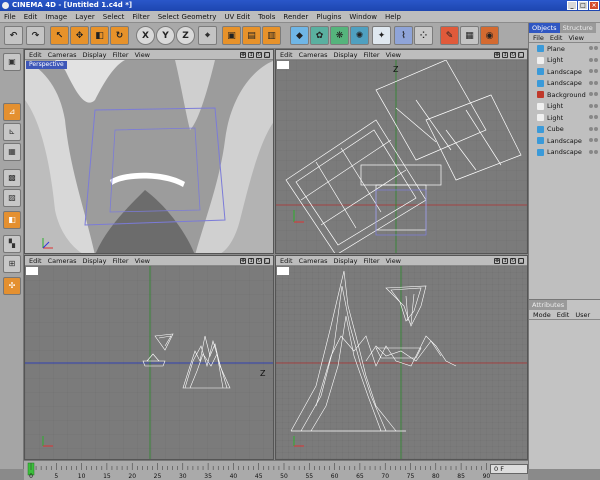 The height and width of the screenshot is (480, 600). What do you see at coordinates (12, 286) in the screenshot?
I see `sculpt-icon: ✣` at bounding box center [12, 286].